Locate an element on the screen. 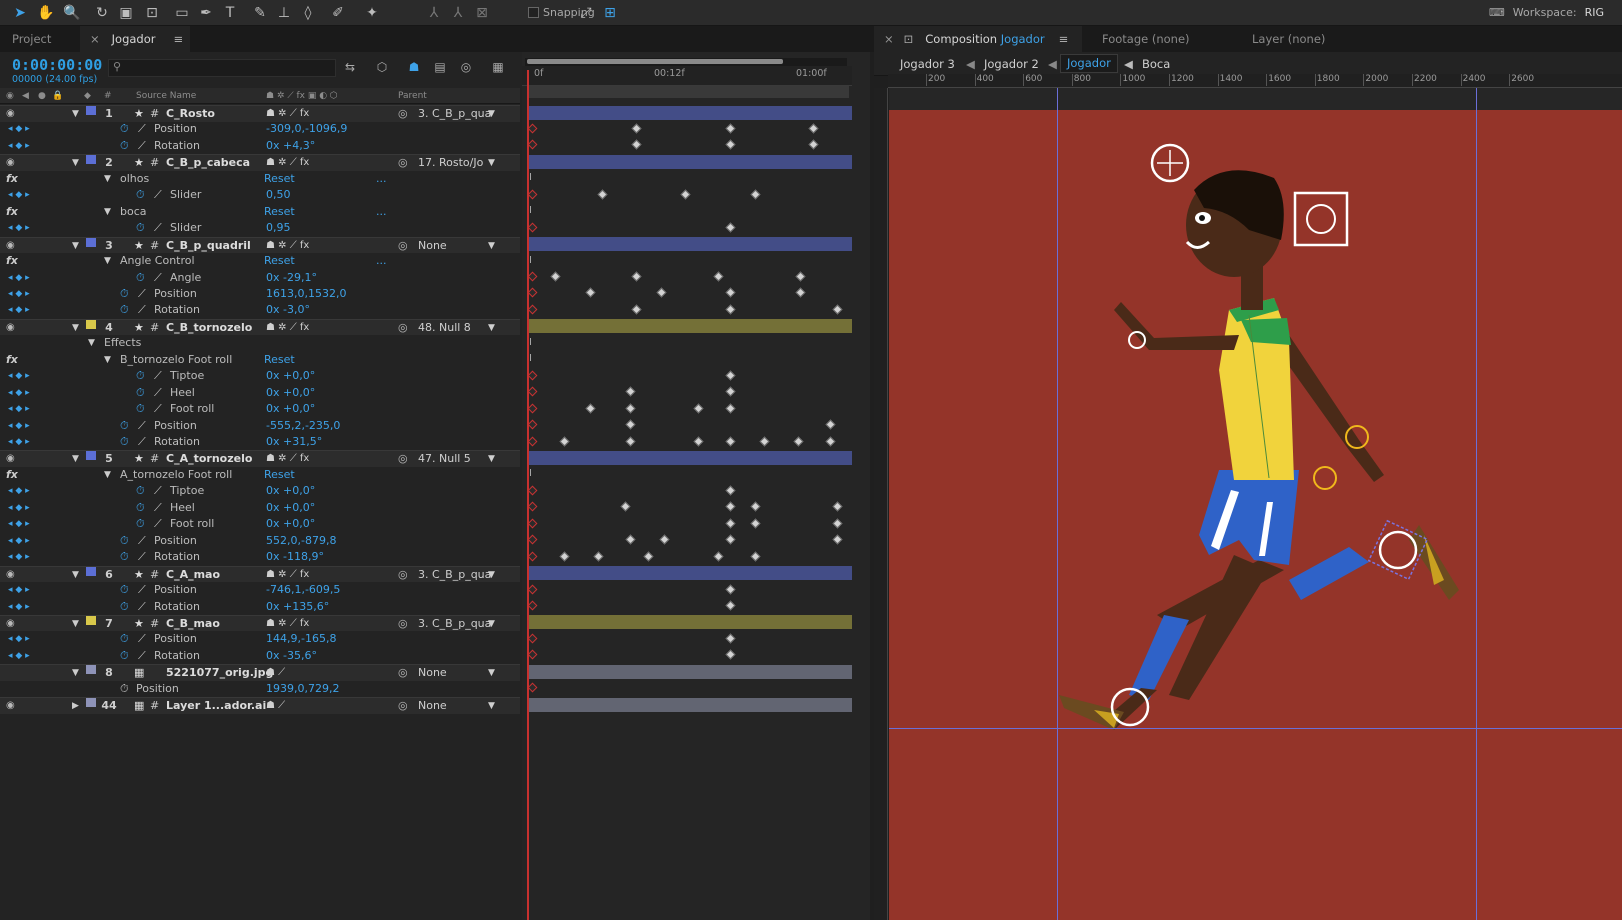  property-value: -746,1,-609,5 is located at coordinates (303, 590).